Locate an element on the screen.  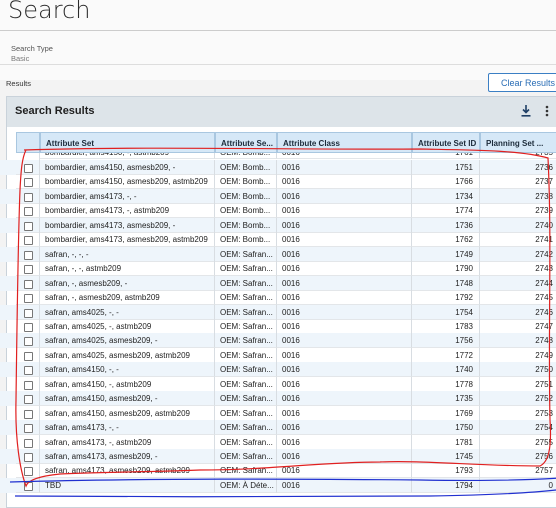
table-cell: 2739 is located at coordinates (518, 211).